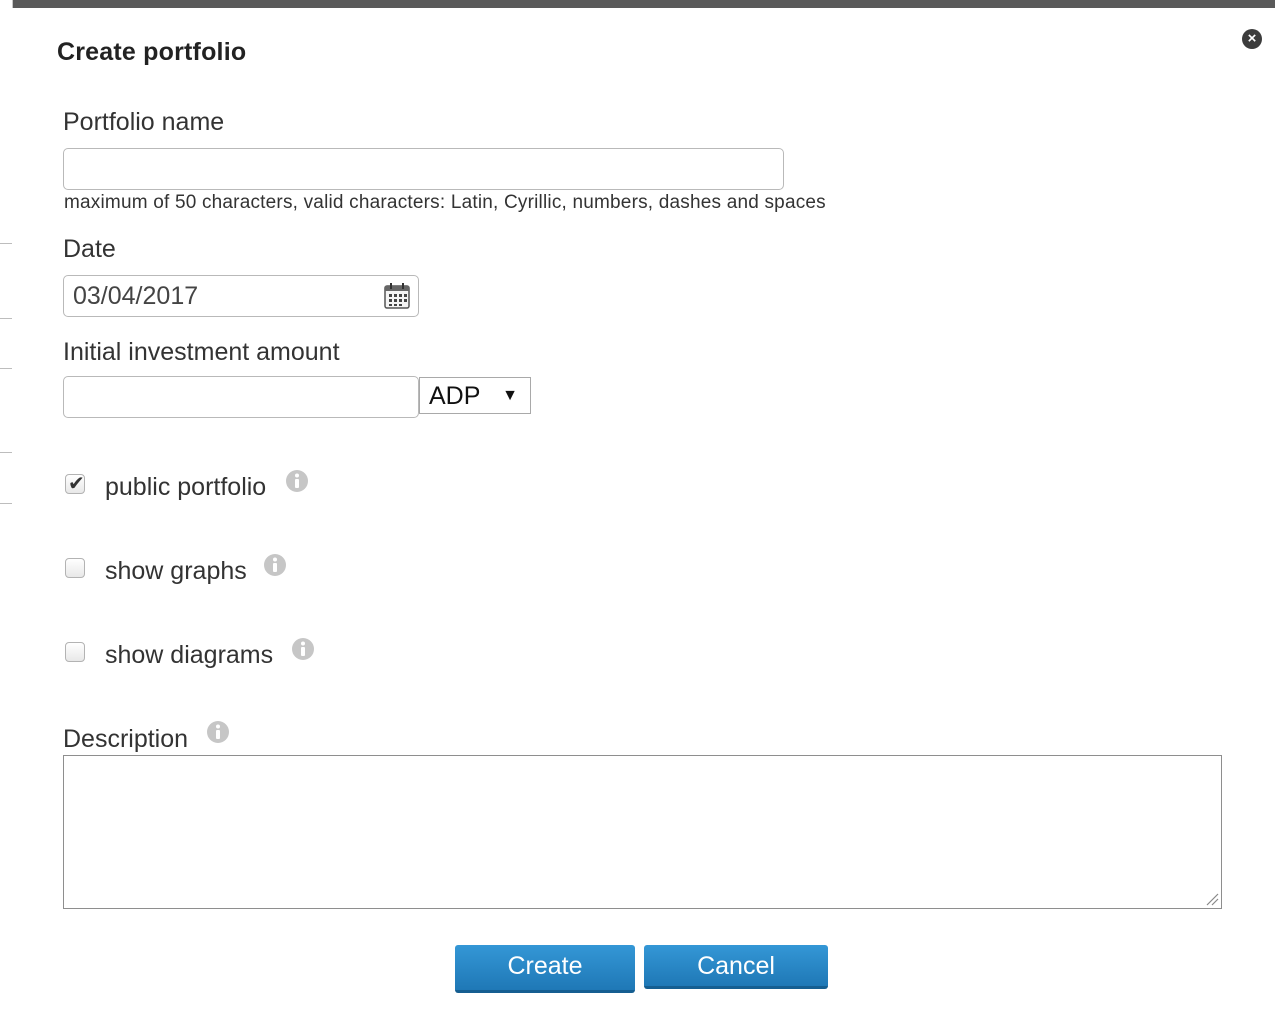 This screenshot has width=1275, height=1021. I want to click on resize-grip-icon, so click(1212, 899).